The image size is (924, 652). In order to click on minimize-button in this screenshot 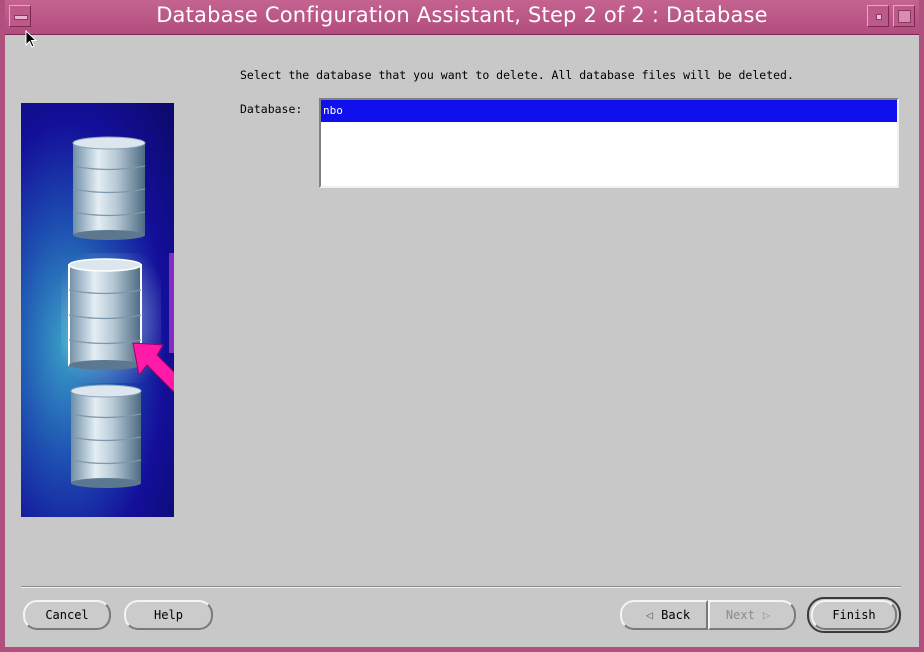, I will do `click(878, 16)`.